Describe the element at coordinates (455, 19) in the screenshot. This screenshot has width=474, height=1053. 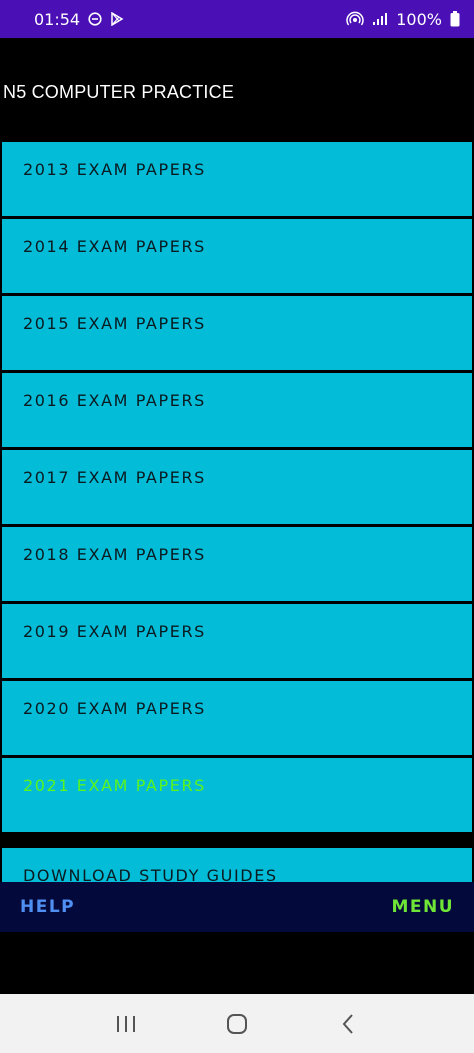
I see `battery-icon` at that location.